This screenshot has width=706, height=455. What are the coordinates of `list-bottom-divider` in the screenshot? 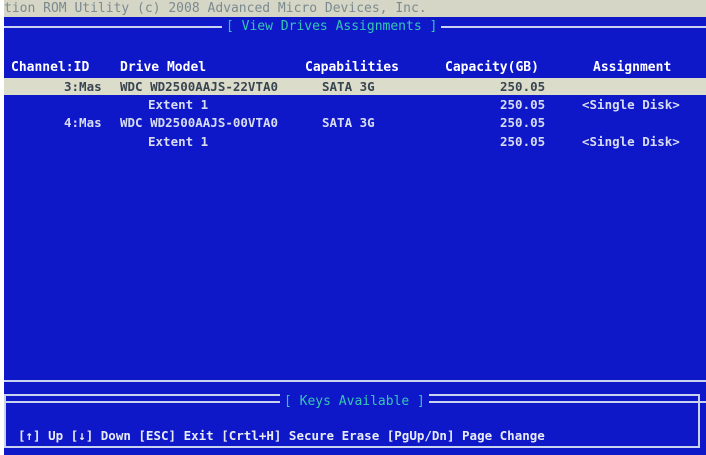 It's located at (355, 381).